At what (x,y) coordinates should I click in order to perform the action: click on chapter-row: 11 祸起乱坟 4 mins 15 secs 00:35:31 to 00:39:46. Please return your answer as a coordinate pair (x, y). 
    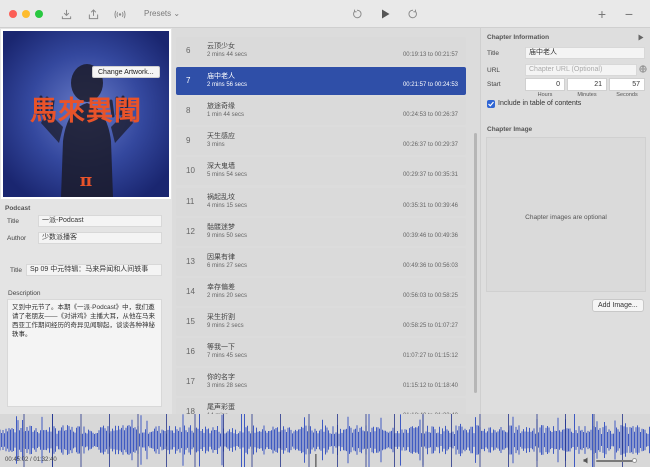
    Looking at the image, I should click on (321, 201).